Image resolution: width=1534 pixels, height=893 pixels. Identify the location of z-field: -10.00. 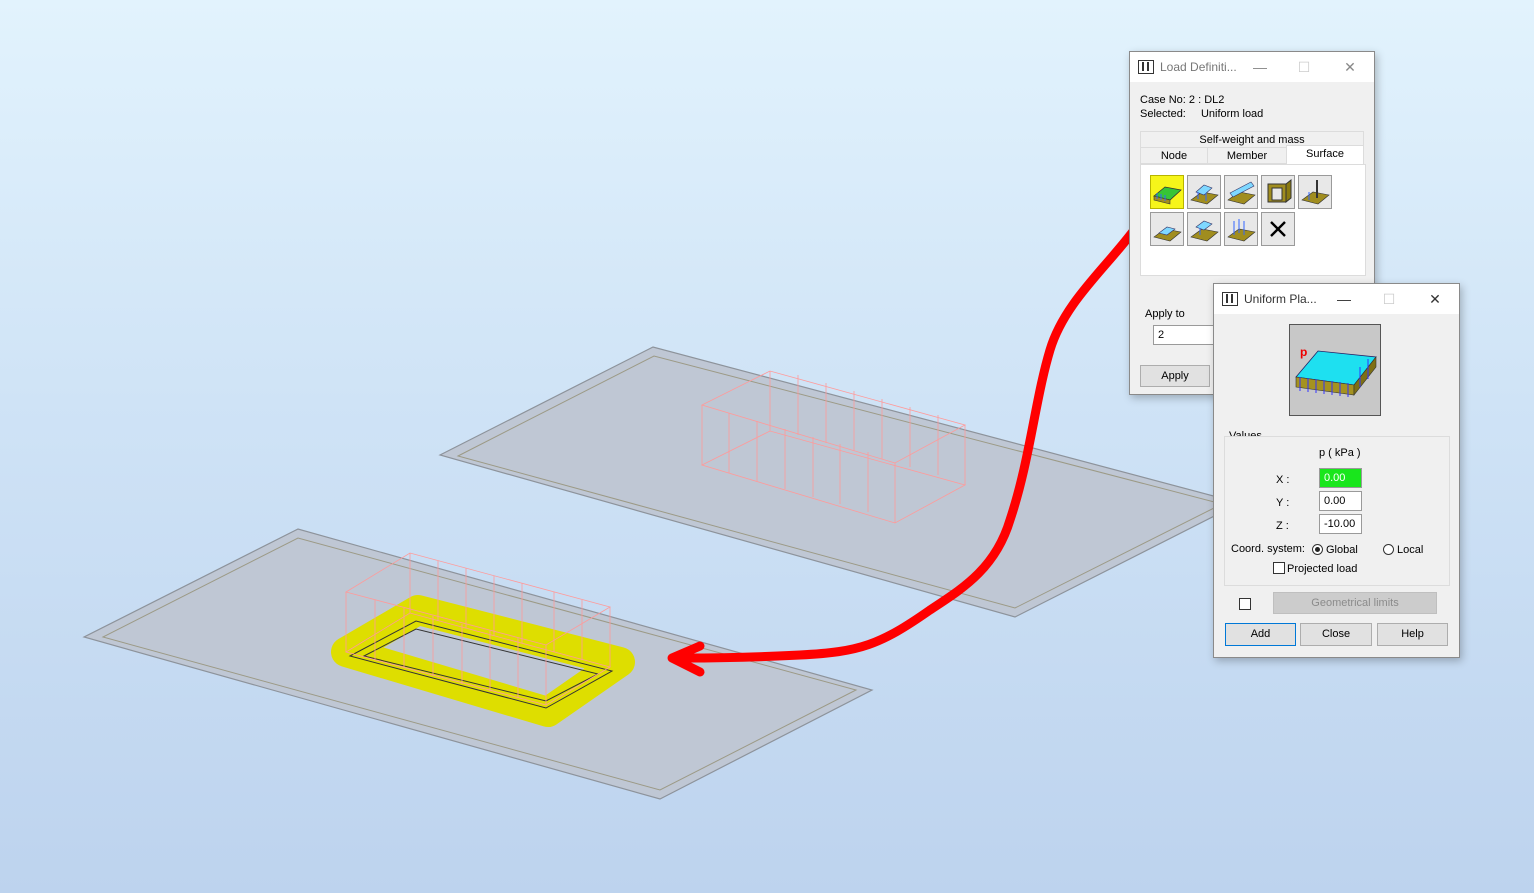
(1340, 524).